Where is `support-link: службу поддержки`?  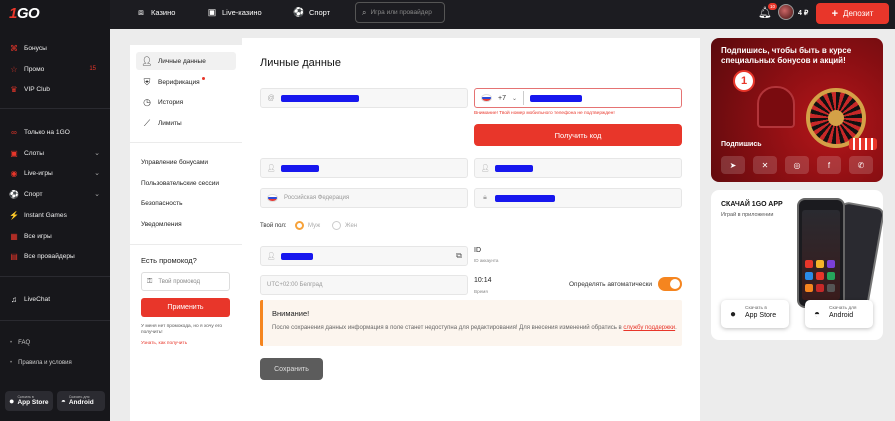 support-link: службу поддержки is located at coordinates (649, 328).